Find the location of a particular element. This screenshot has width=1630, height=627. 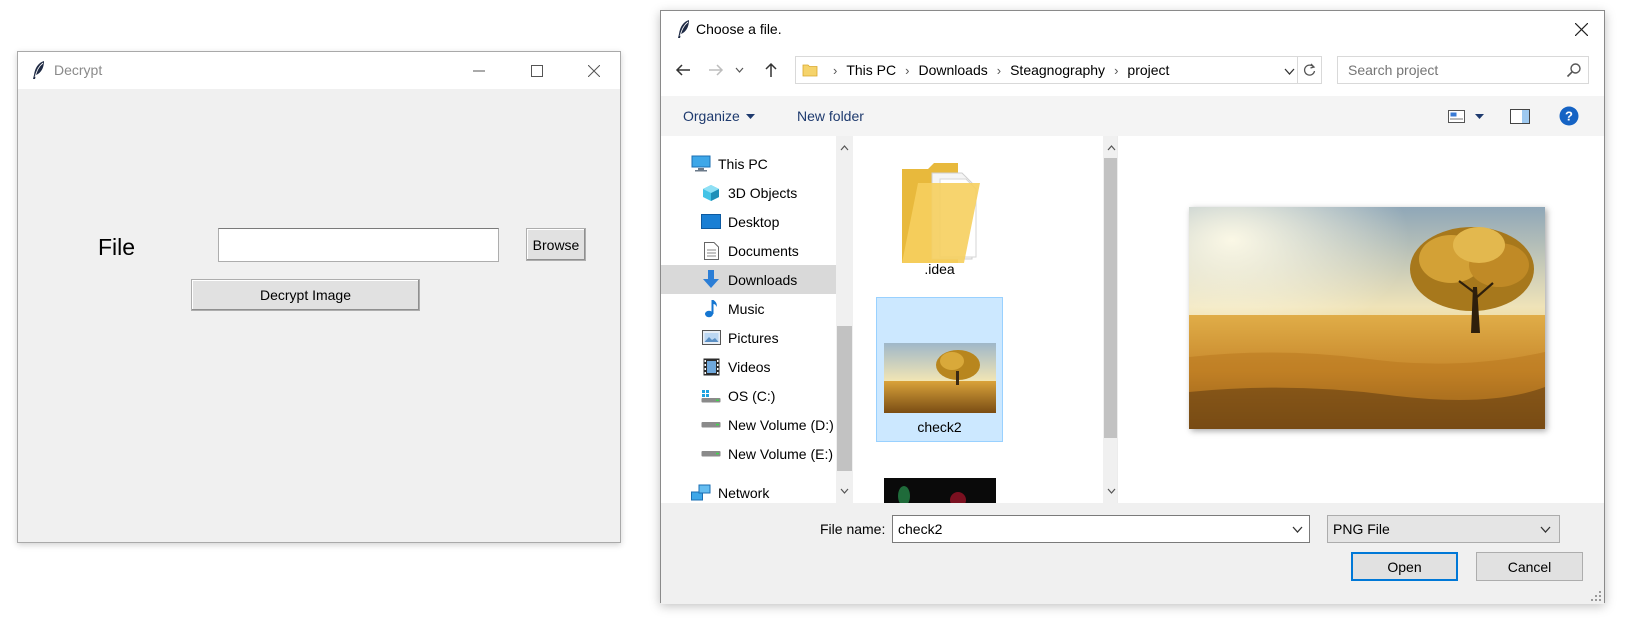

picture-icon is located at coordinates (711, 338).